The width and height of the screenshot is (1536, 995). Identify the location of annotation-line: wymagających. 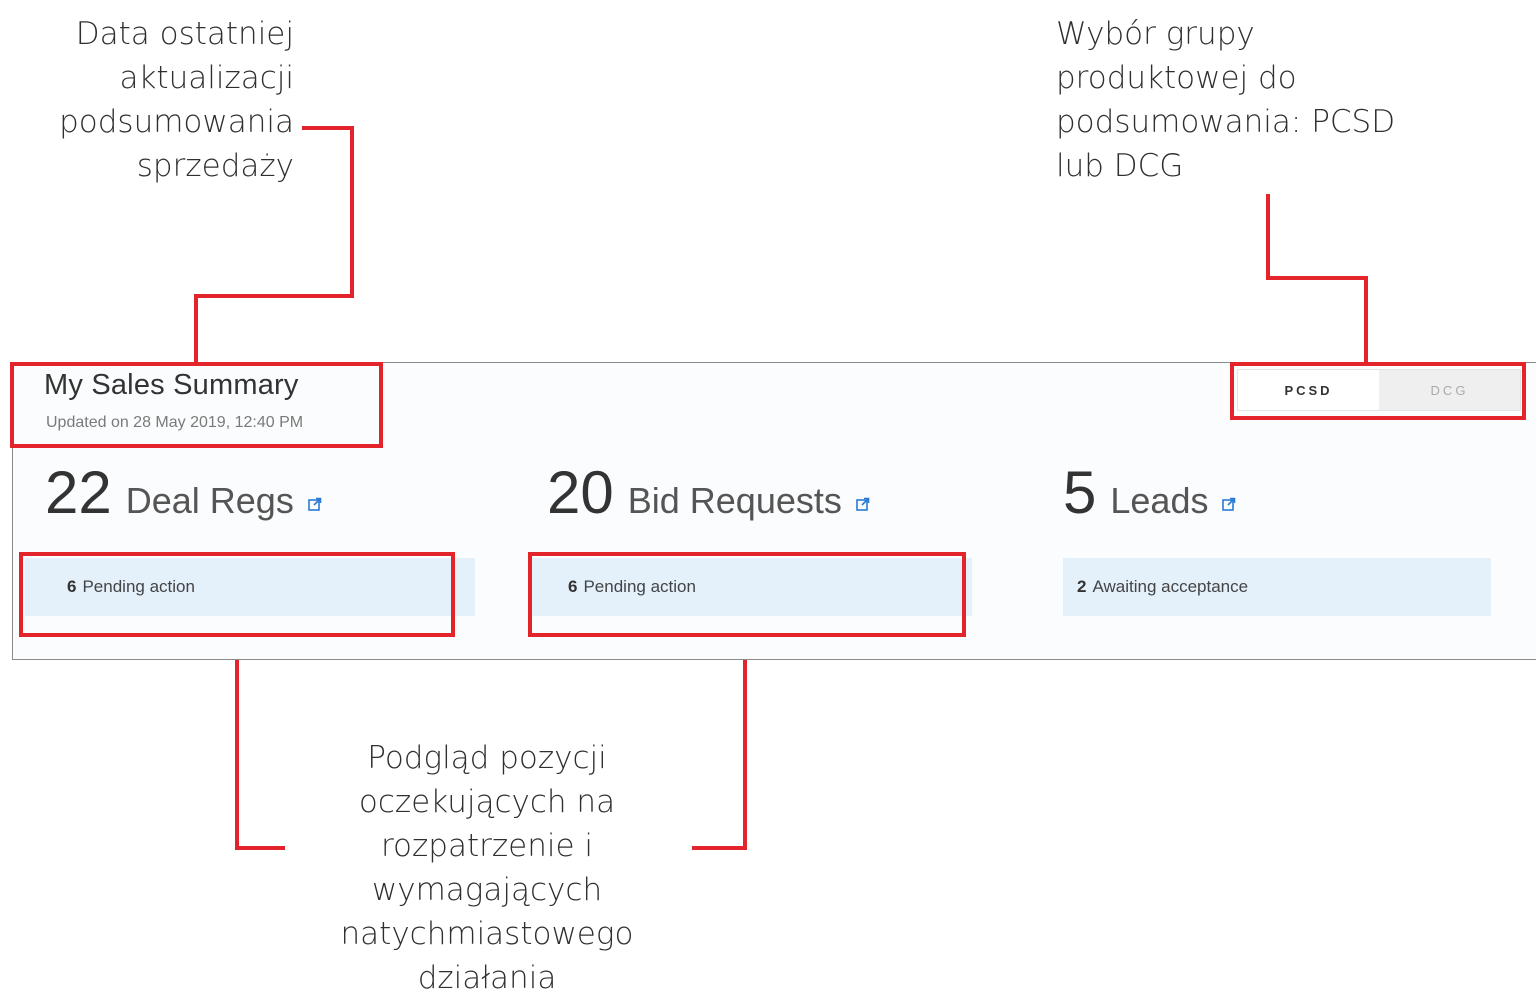
(487, 890).